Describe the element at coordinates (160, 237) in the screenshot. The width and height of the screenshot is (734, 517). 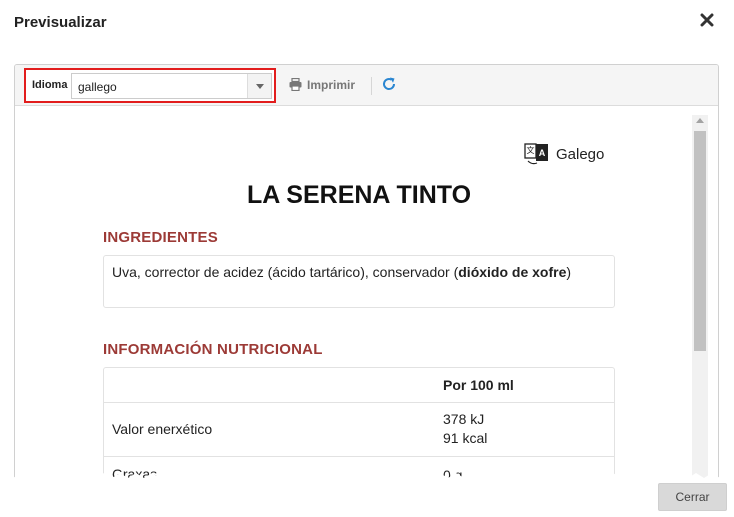
I see `ingredients-heading: INGREDIENTES` at that location.